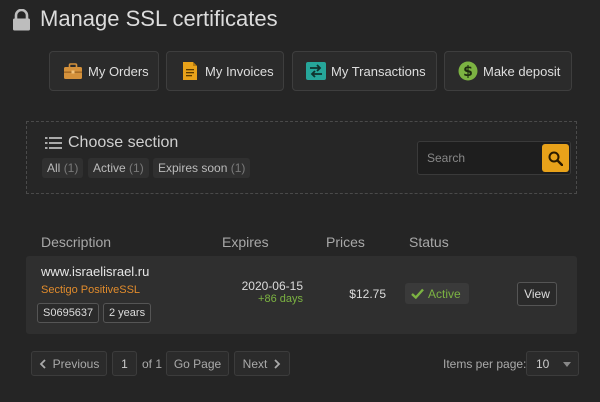 The height and width of the screenshot is (402, 600). What do you see at coordinates (152, 364) in the screenshot?
I see `page-of-label: of 1` at bounding box center [152, 364].